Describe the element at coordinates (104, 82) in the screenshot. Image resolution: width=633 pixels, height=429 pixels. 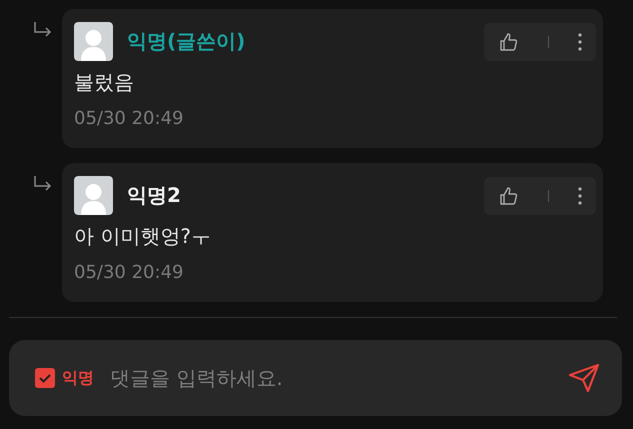
I see `comment-text: 불렀음` at that location.